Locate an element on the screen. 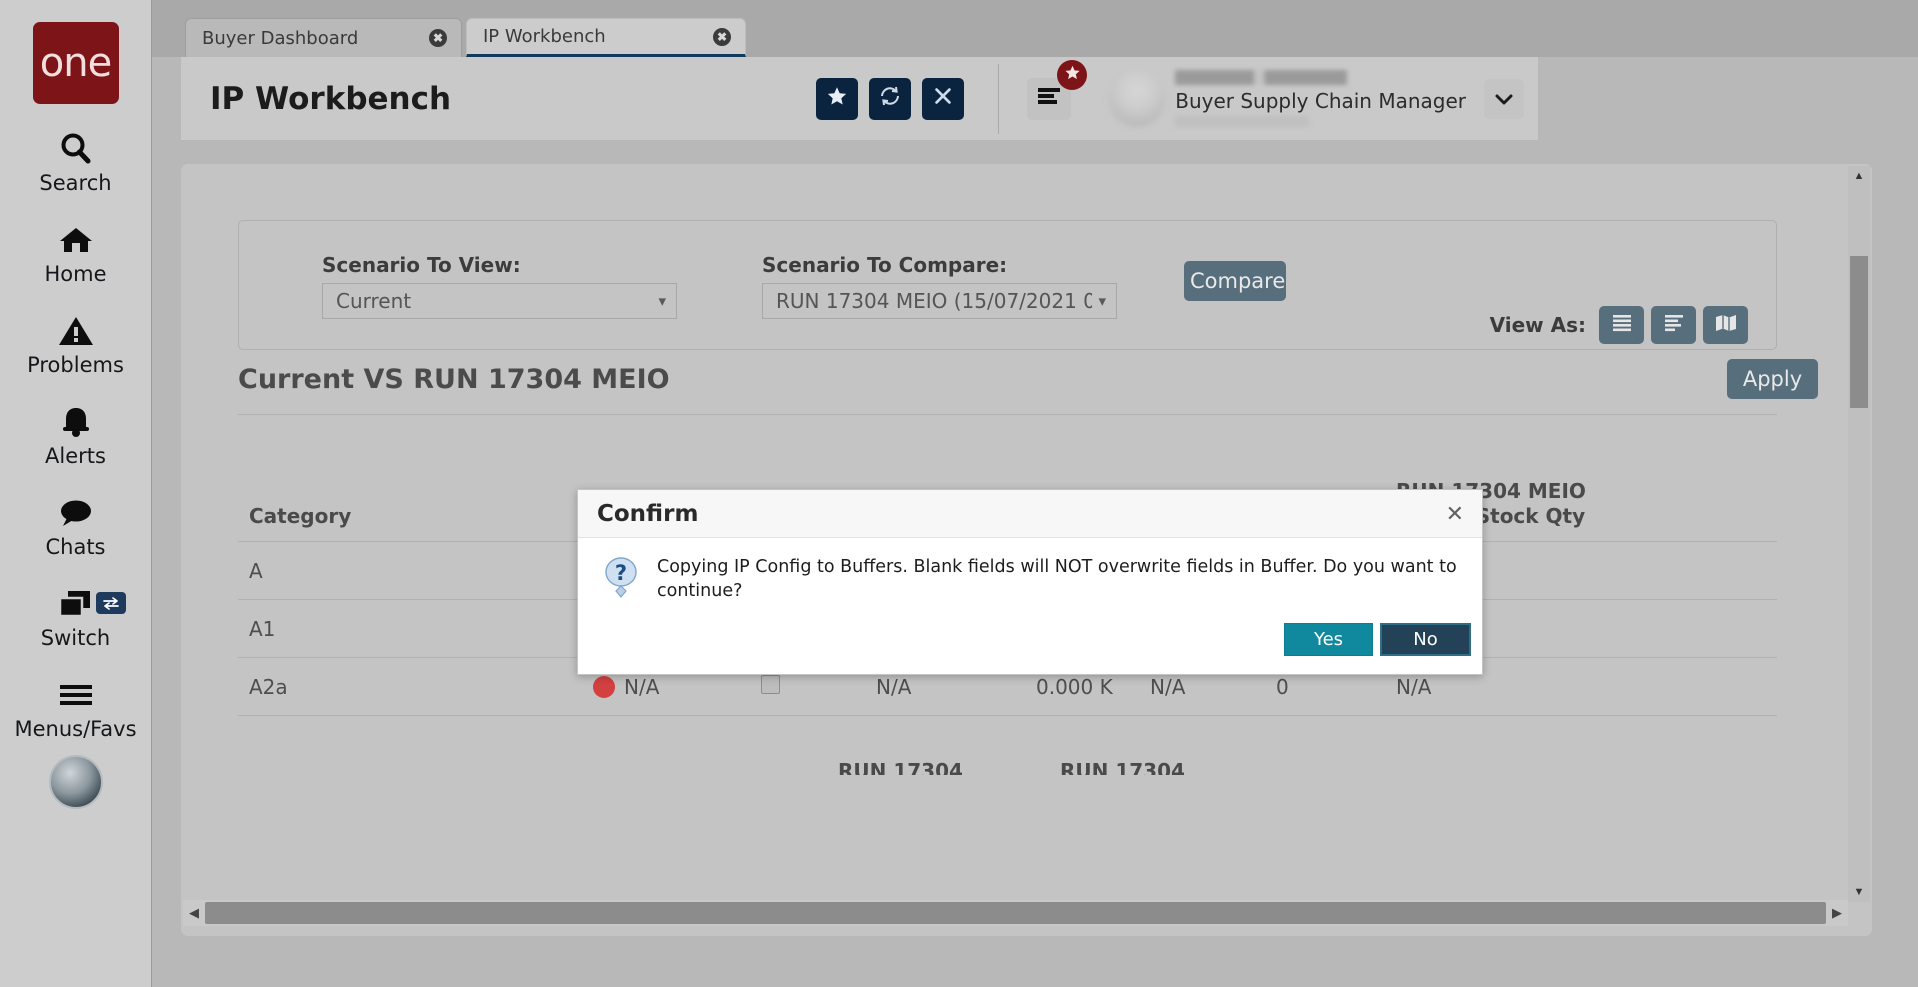 The image size is (1918, 987). compare-button: Compare is located at coordinates (1235, 281).